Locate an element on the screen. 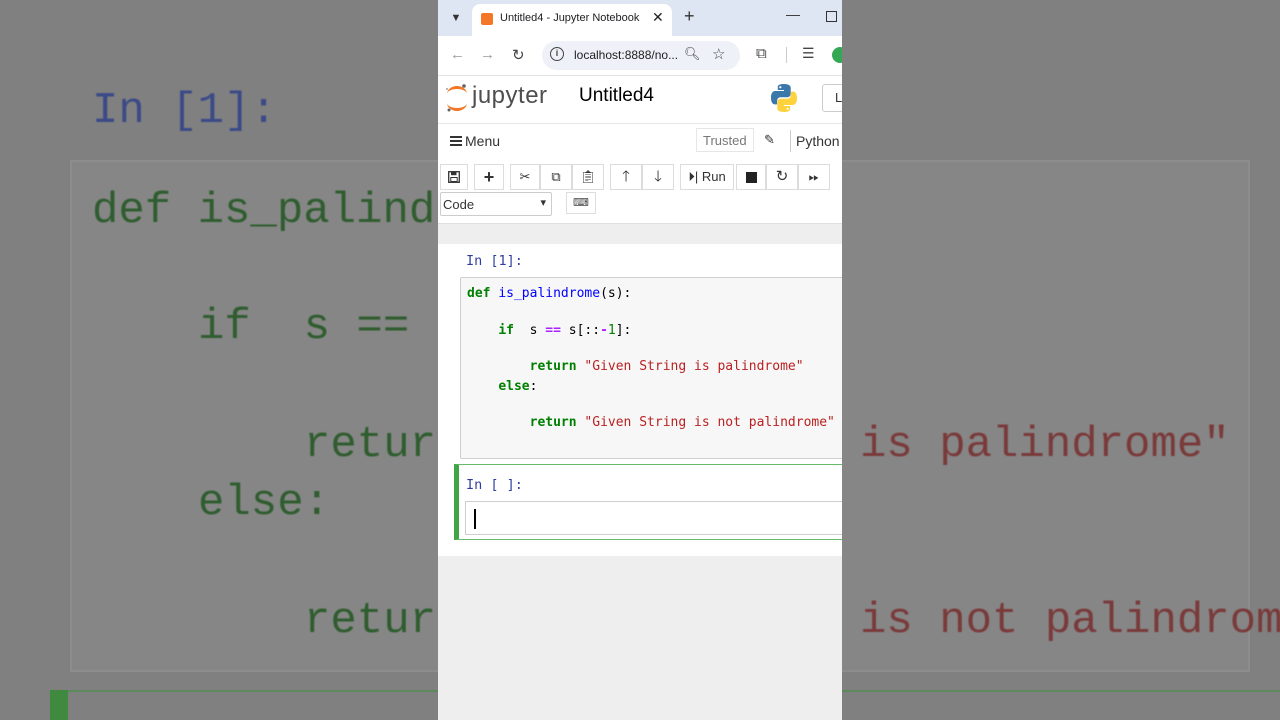 This screenshot has width=1280, height=720. backdrop-text: else: is located at coordinates (264, 503).